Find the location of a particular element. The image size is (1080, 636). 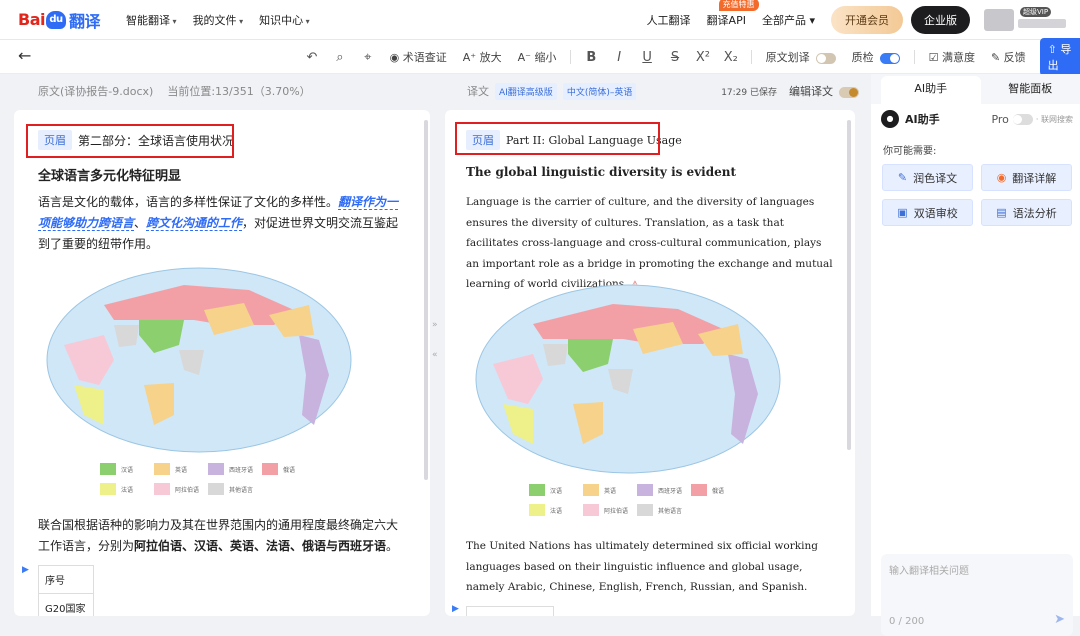

api-link: 翻译API is located at coordinates (726, 20).